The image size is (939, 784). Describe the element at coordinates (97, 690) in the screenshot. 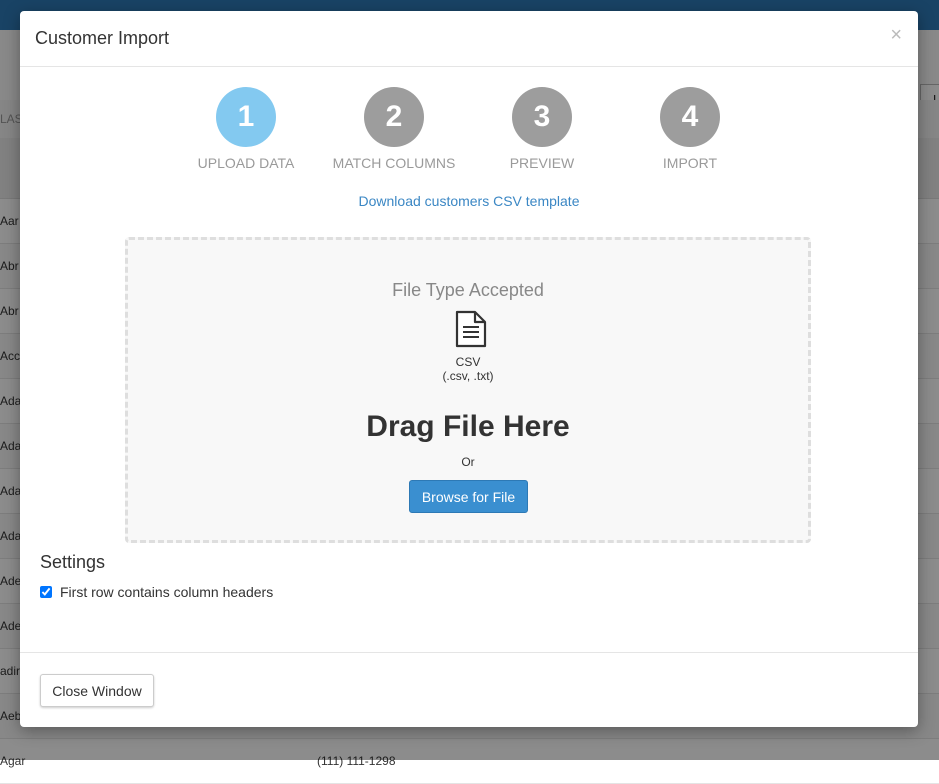

I see `close-window-button: Close Window` at that location.